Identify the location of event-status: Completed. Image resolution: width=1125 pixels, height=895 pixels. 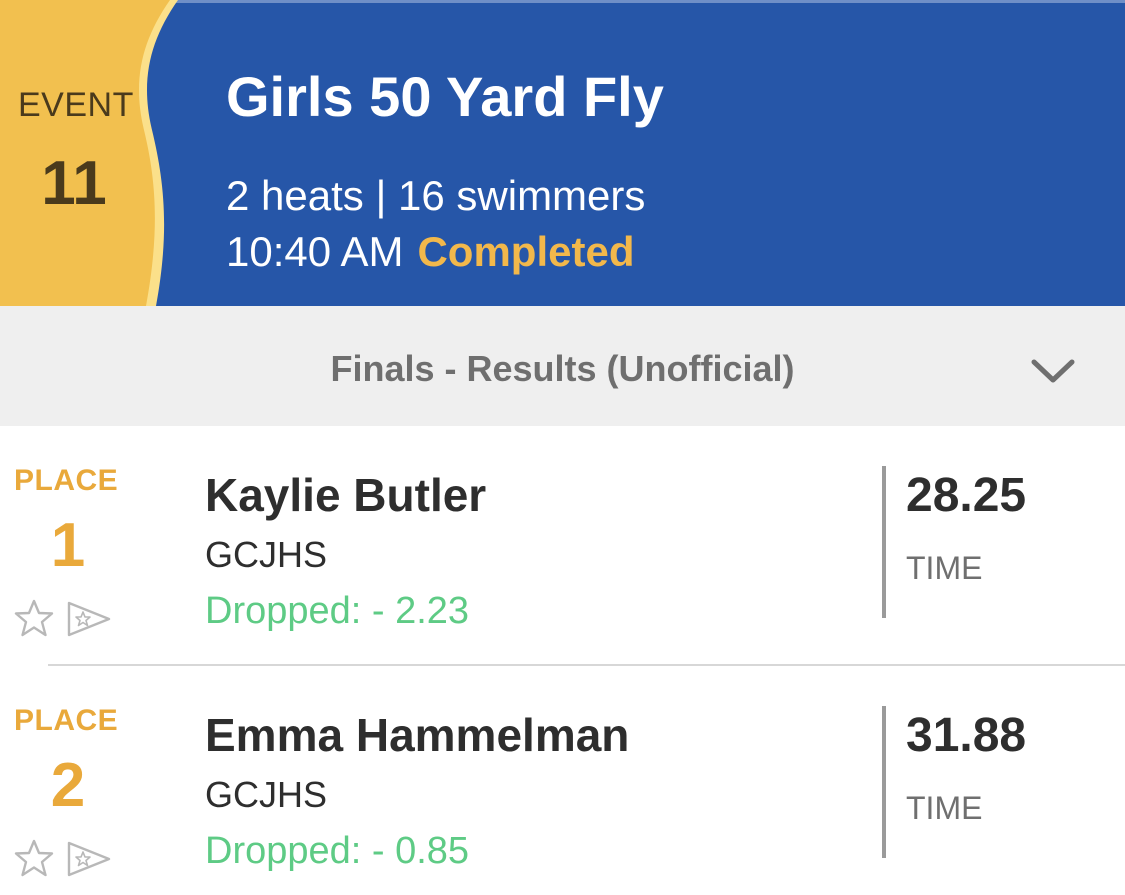
(526, 251).